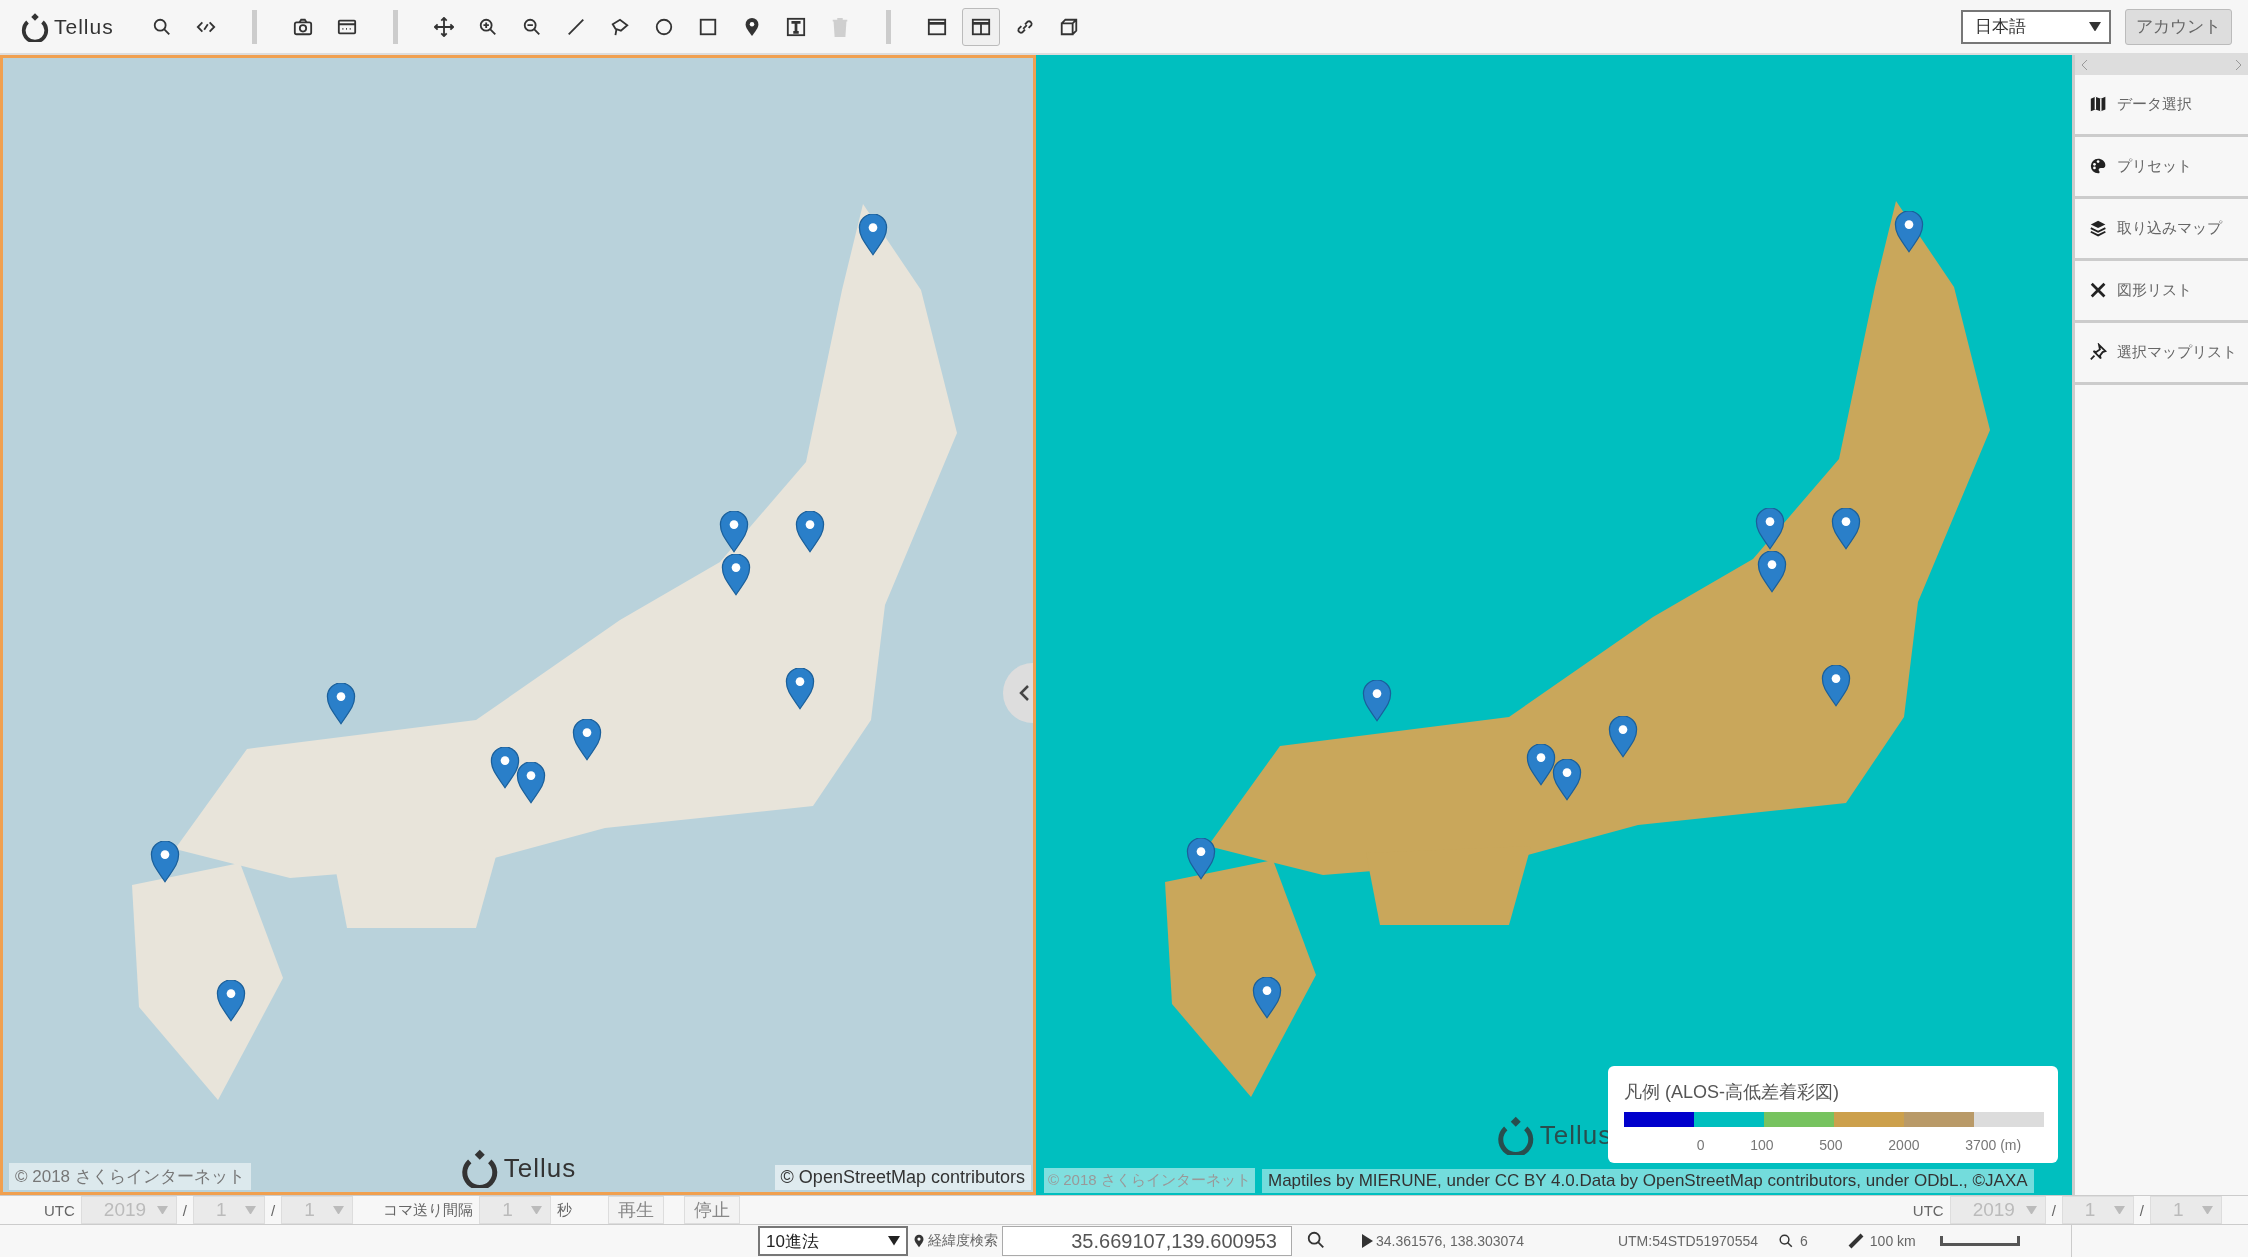  Describe the element at coordinates (2161, 168) in the screenshot. I see `sidebar-item: プリセット` at that location.